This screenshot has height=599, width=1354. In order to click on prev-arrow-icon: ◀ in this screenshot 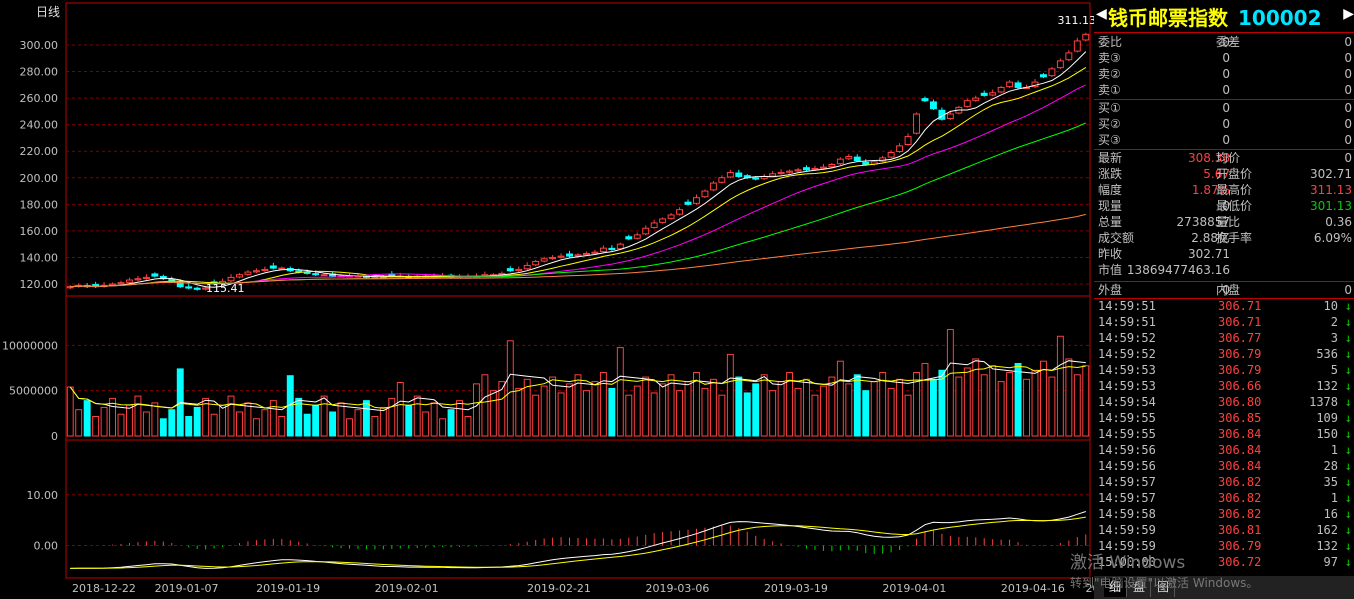, I will do `click(1101, 14)`.